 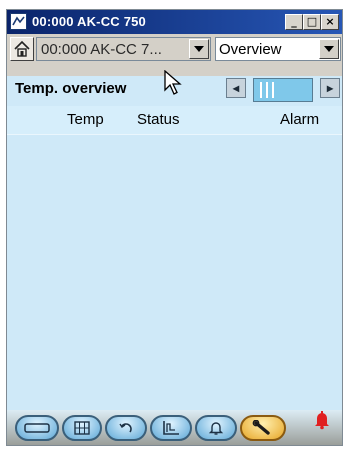 What do you see at coordinates (18, 21) in the screenshot?
I see `app-icon` at bounding box center [18, 21].